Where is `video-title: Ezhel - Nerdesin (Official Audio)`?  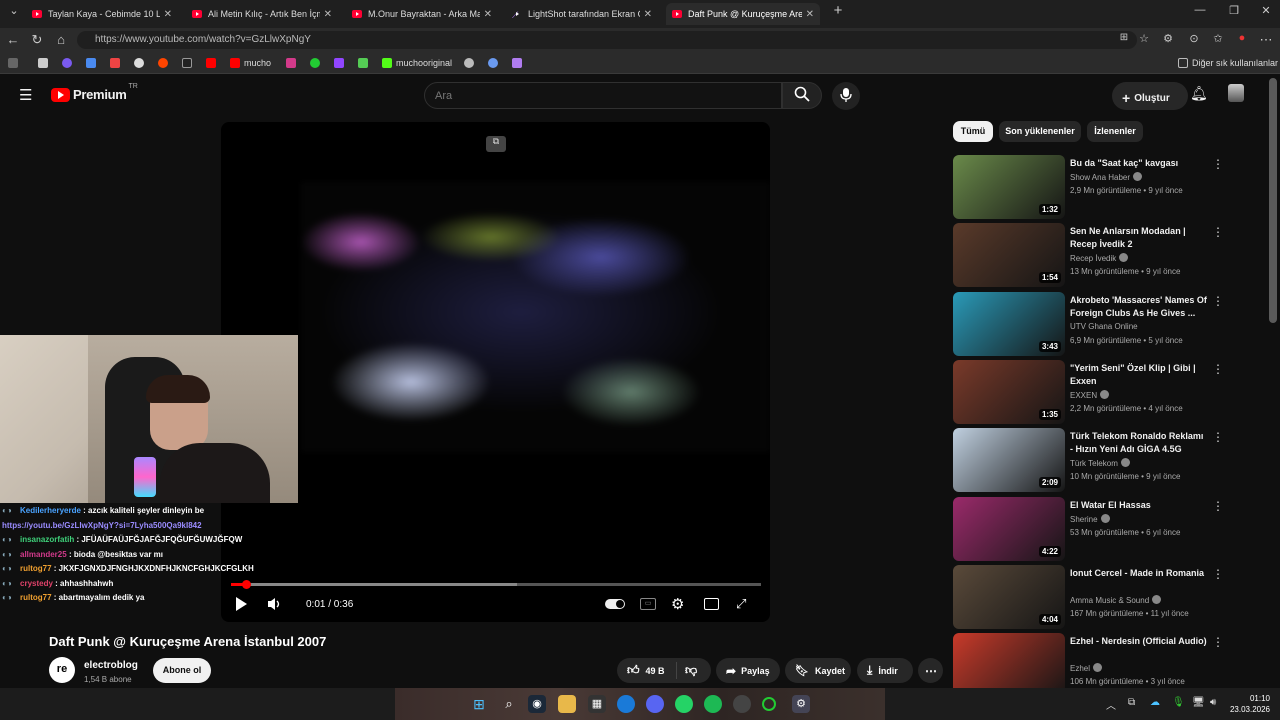
video-title: Ezhel - Nerdesin (Official Audio) is located at coordinates (1139, 641).